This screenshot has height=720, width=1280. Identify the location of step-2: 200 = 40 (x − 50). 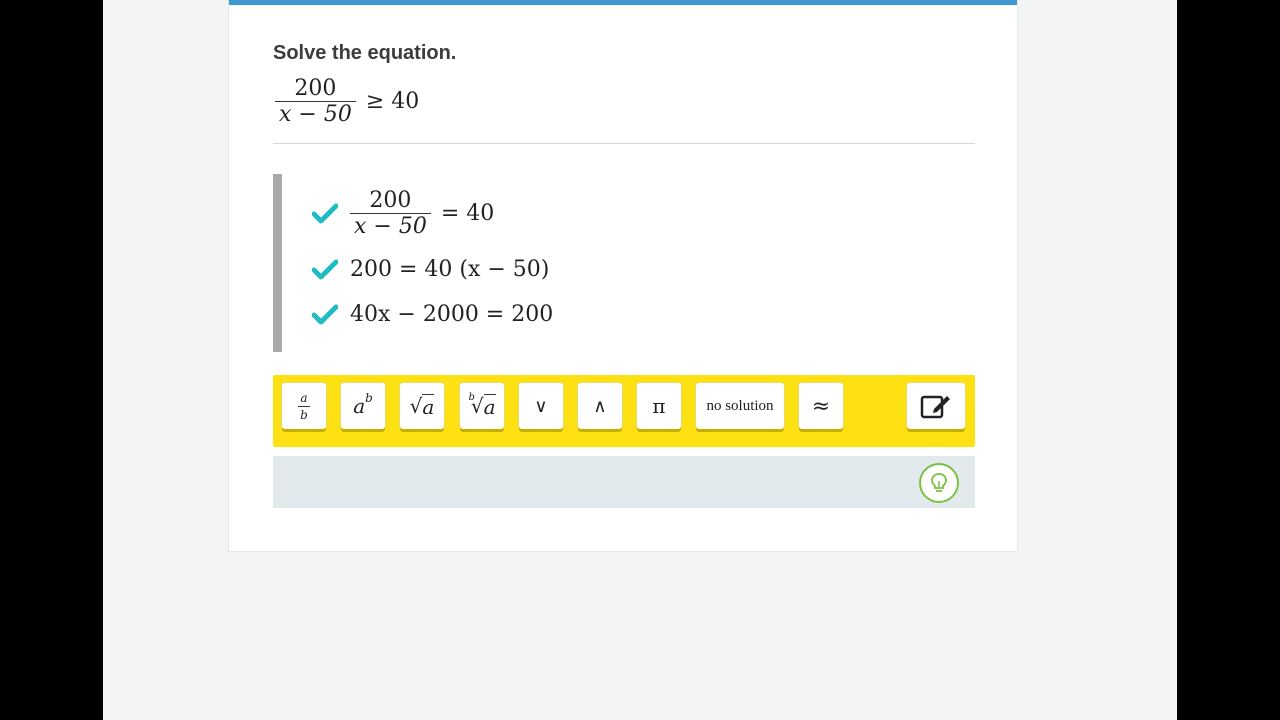
(430, 269).